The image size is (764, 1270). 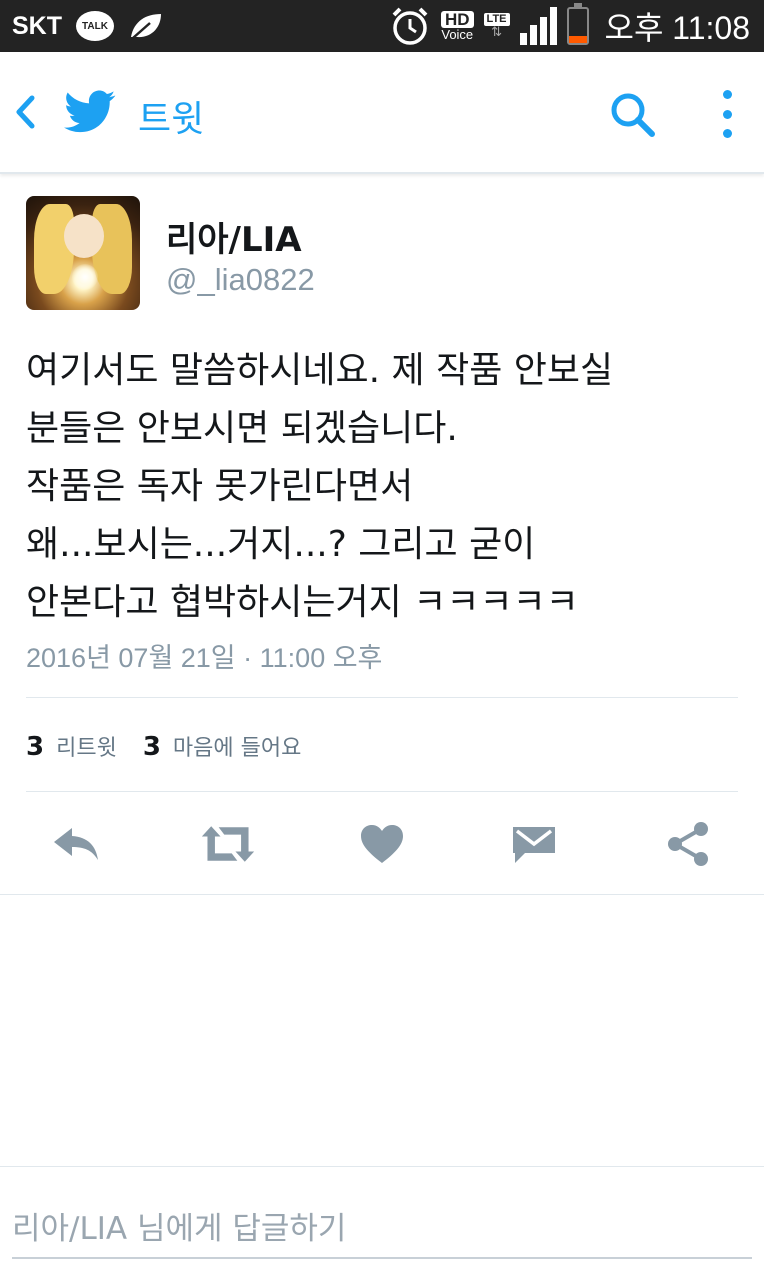 I want to click on tweet-text-line: 분들은 안보시면 되겠습니다., so click(x=242, y=428).